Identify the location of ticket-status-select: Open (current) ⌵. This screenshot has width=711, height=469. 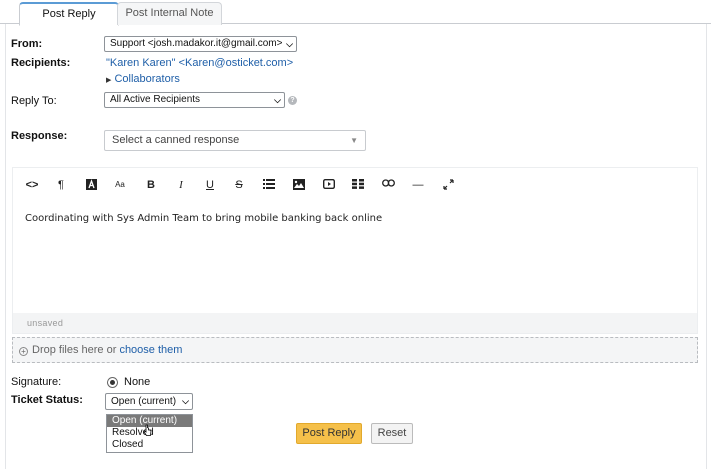
(149, 401).